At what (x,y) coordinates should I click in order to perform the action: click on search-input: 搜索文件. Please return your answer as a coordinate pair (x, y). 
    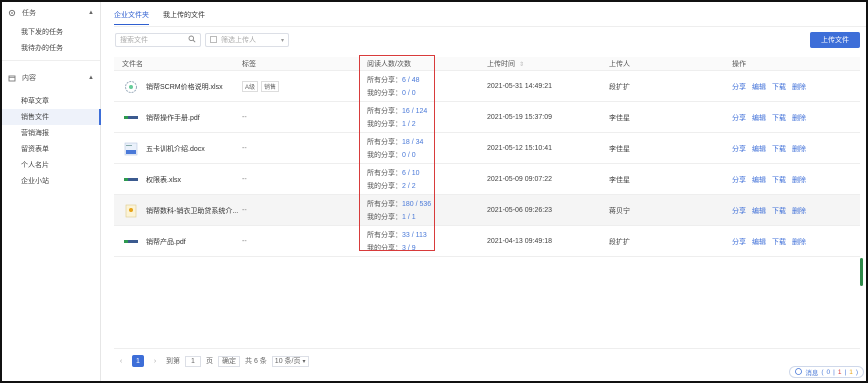
    Looking at the image, I should click on (158, 40).